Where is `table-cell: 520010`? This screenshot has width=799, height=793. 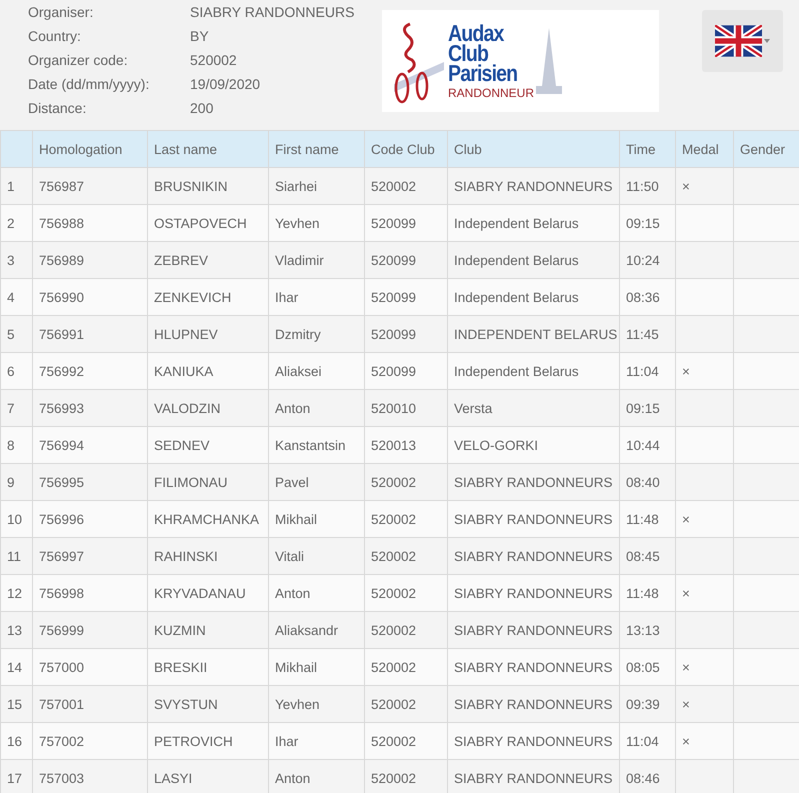
table-cell: 520010 is located at coordinates (406, 408).